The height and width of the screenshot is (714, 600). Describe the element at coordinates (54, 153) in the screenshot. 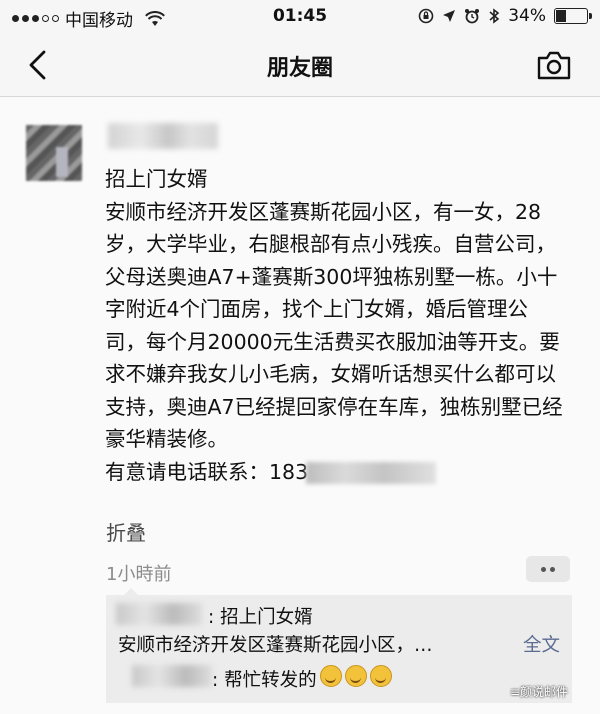

I see `avatar` at that location.